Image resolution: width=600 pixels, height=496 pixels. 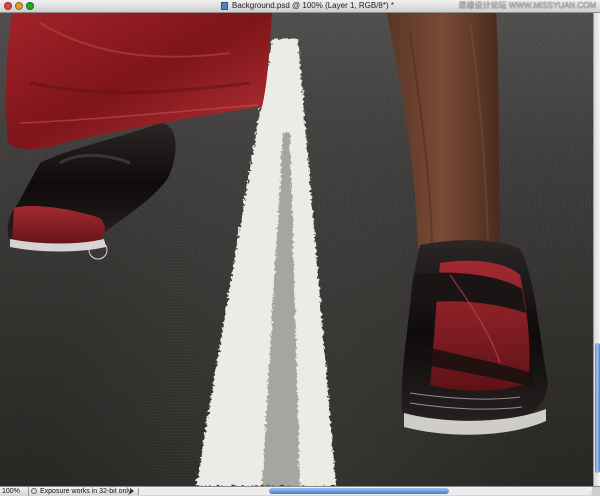 I want to click on zoom-level-field: 100%, so click(x=15, y=491).